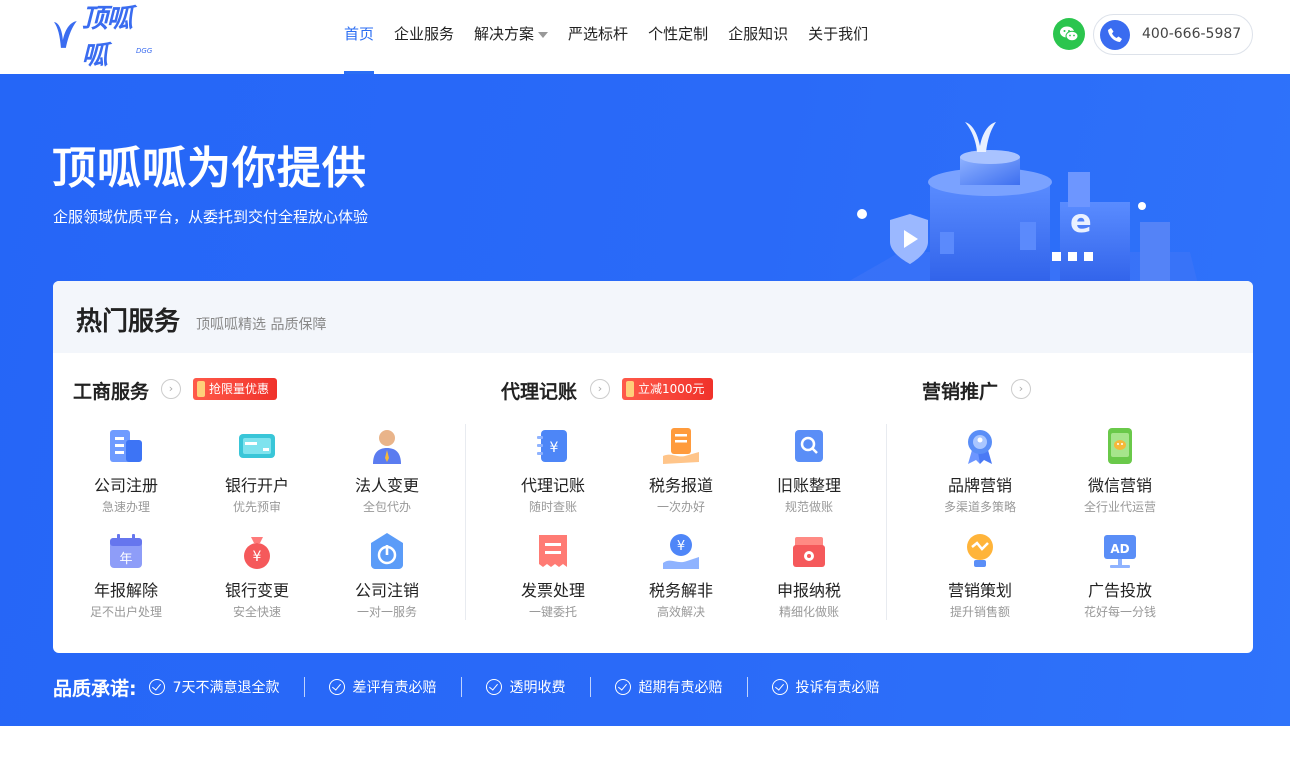 The height and width of the screenshot is (770, 1290). What do you see at coordinates (257, 469) in the screenshot?
I see `service-bank-account: 银行开户 优先预审` at bounding box center [257, 469].